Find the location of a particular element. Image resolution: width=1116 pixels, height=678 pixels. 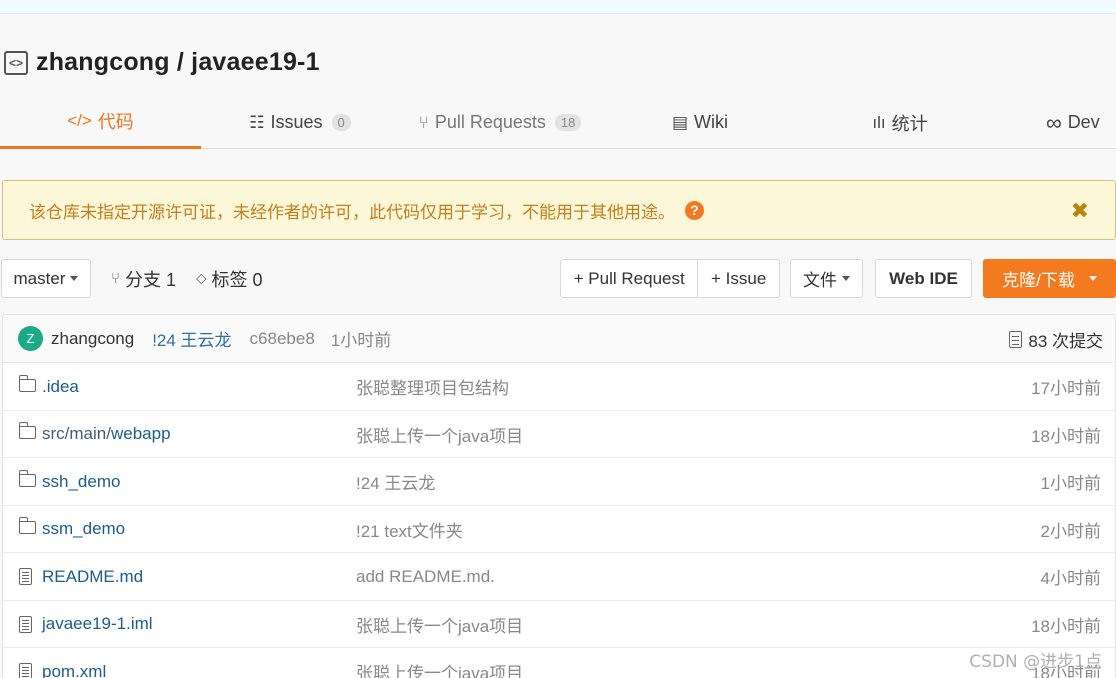

tab-label: 代码 is located at coordinates (115, 122).